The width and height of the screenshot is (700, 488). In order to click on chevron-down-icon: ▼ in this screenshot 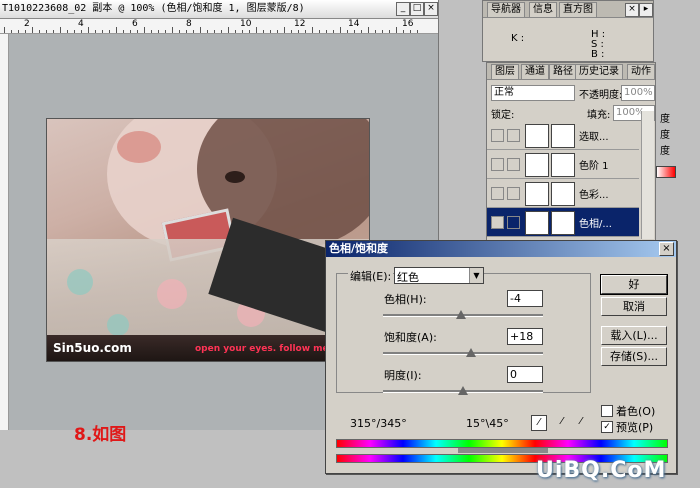, I will do `click(476, 275)`.